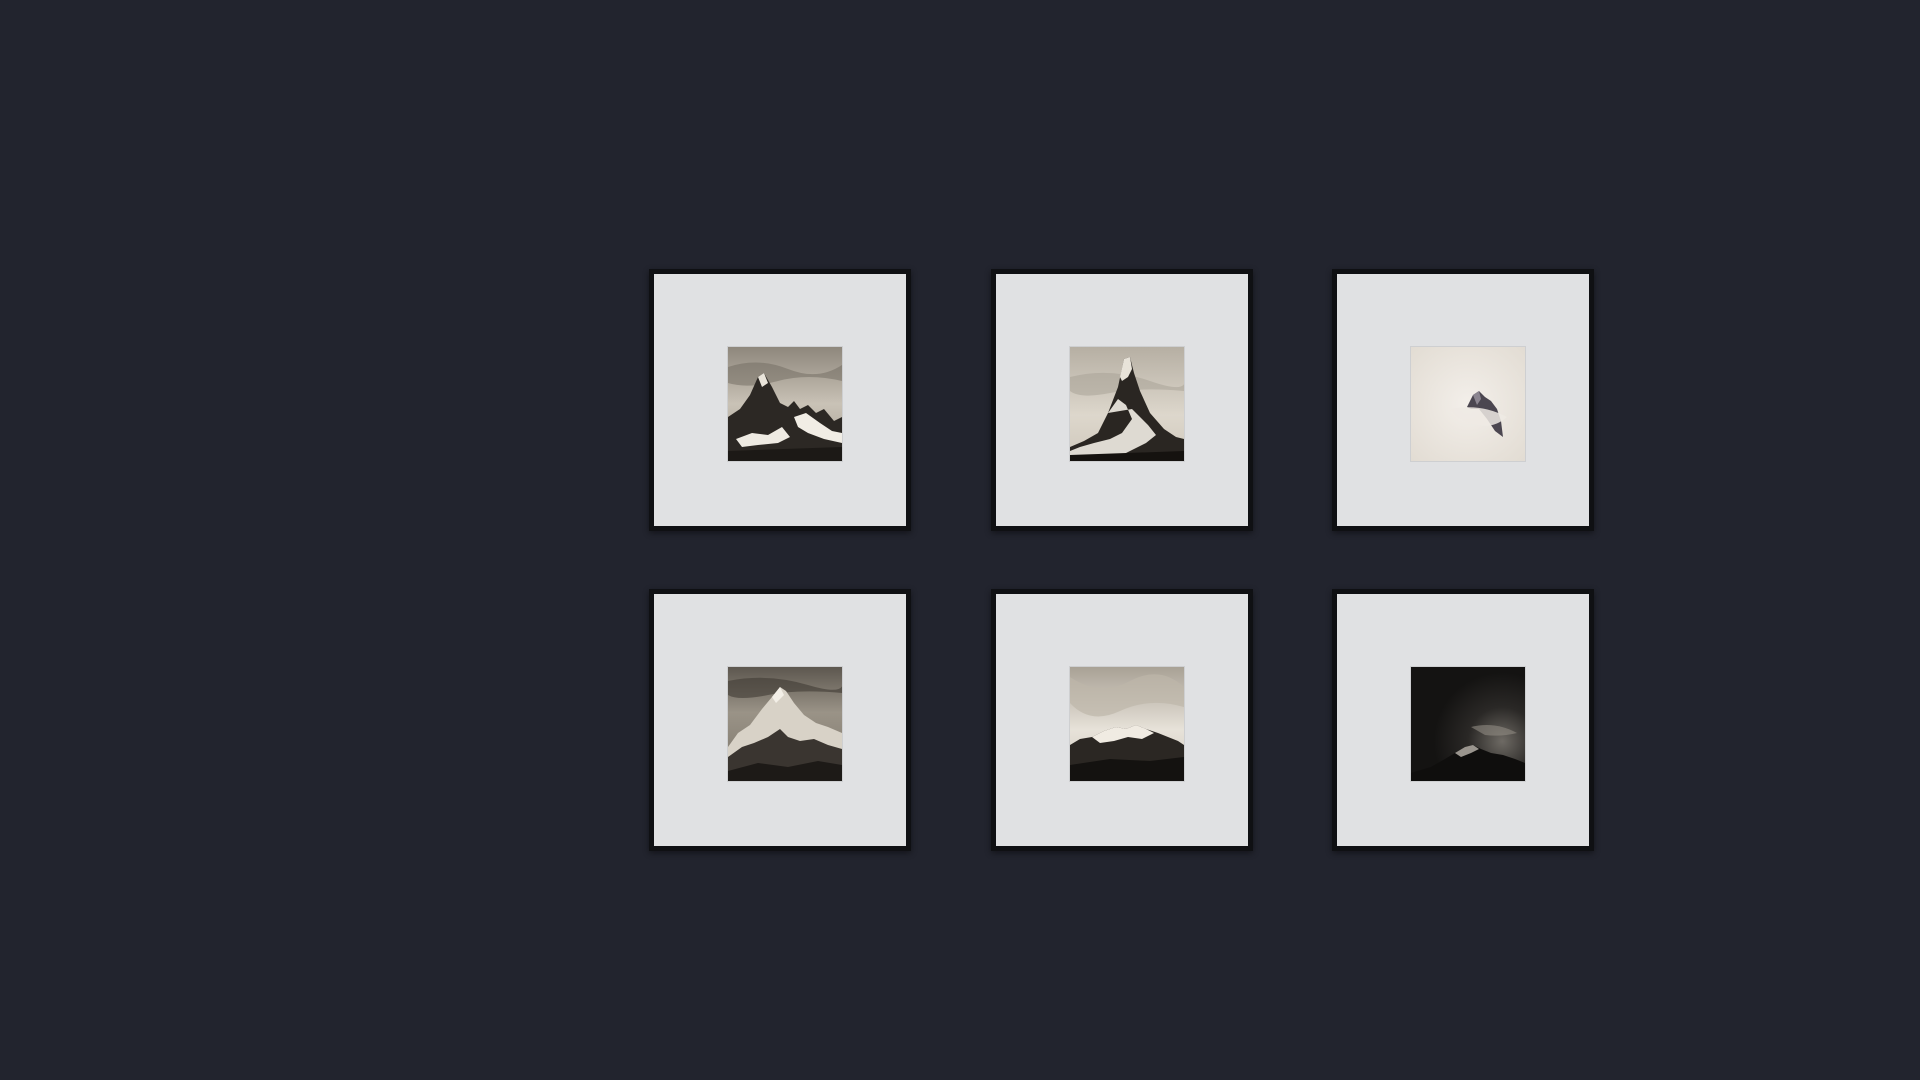  Describe the element at coordinates (785, 404) in the screenshot. I see `jagged-peak-with-glaciers-photo` at that location.